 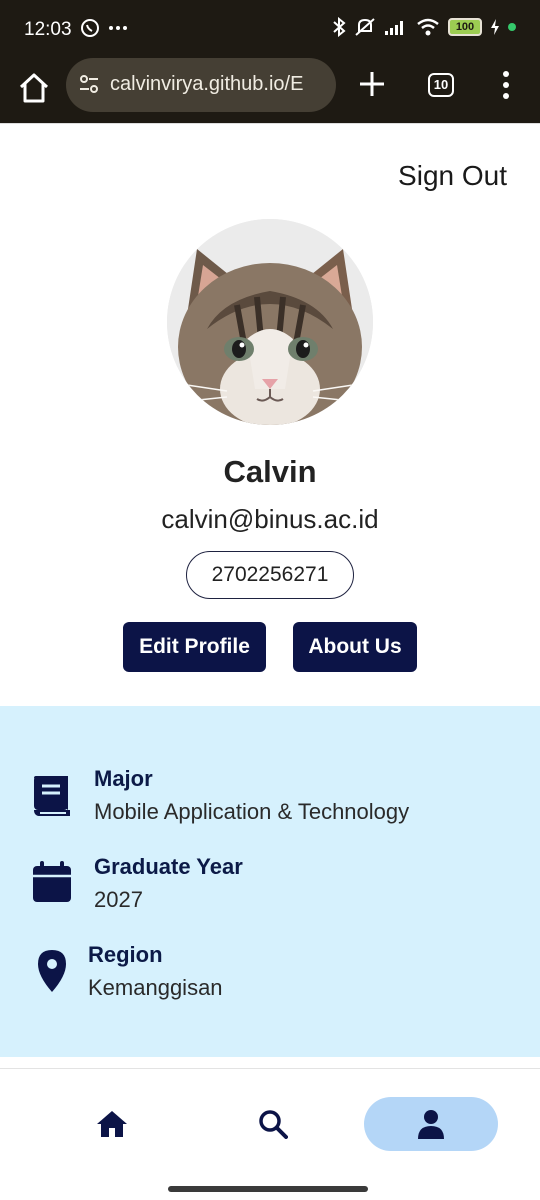 What do you see at coordinates (168, 866) in the screenshot?
I see `graduate-year-title: Graduate Year` at bounding box center [168, 866].